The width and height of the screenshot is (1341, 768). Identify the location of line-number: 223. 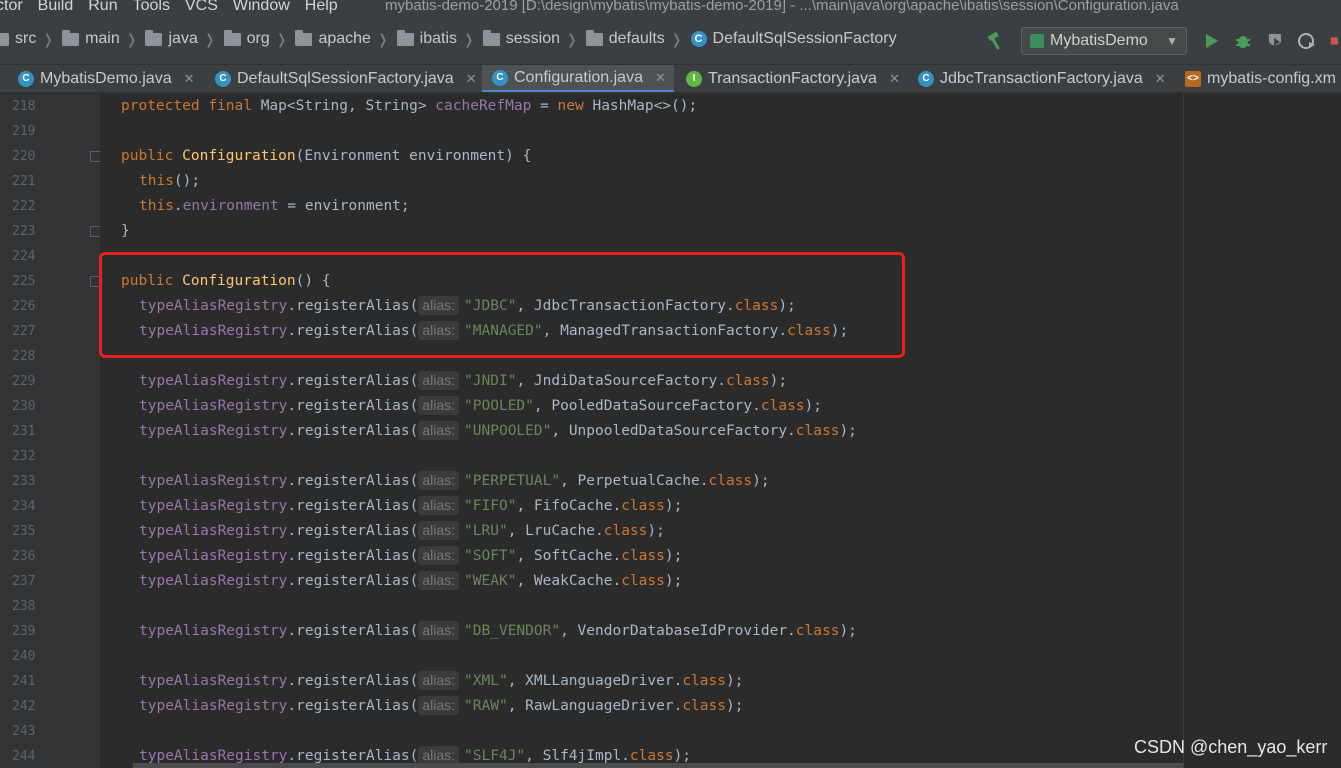
(24, 231).